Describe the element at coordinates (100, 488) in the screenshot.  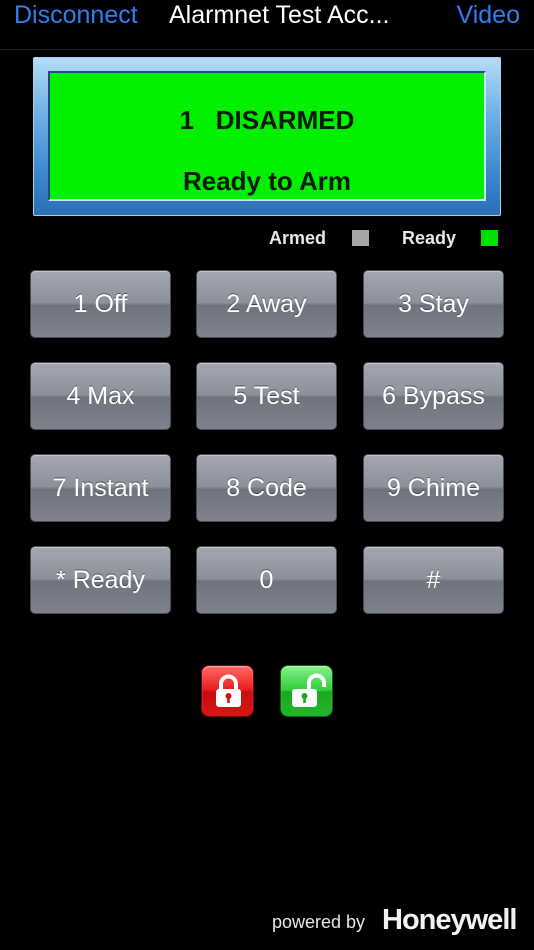
I see `key-7-instant: 7 Instant` at that location.